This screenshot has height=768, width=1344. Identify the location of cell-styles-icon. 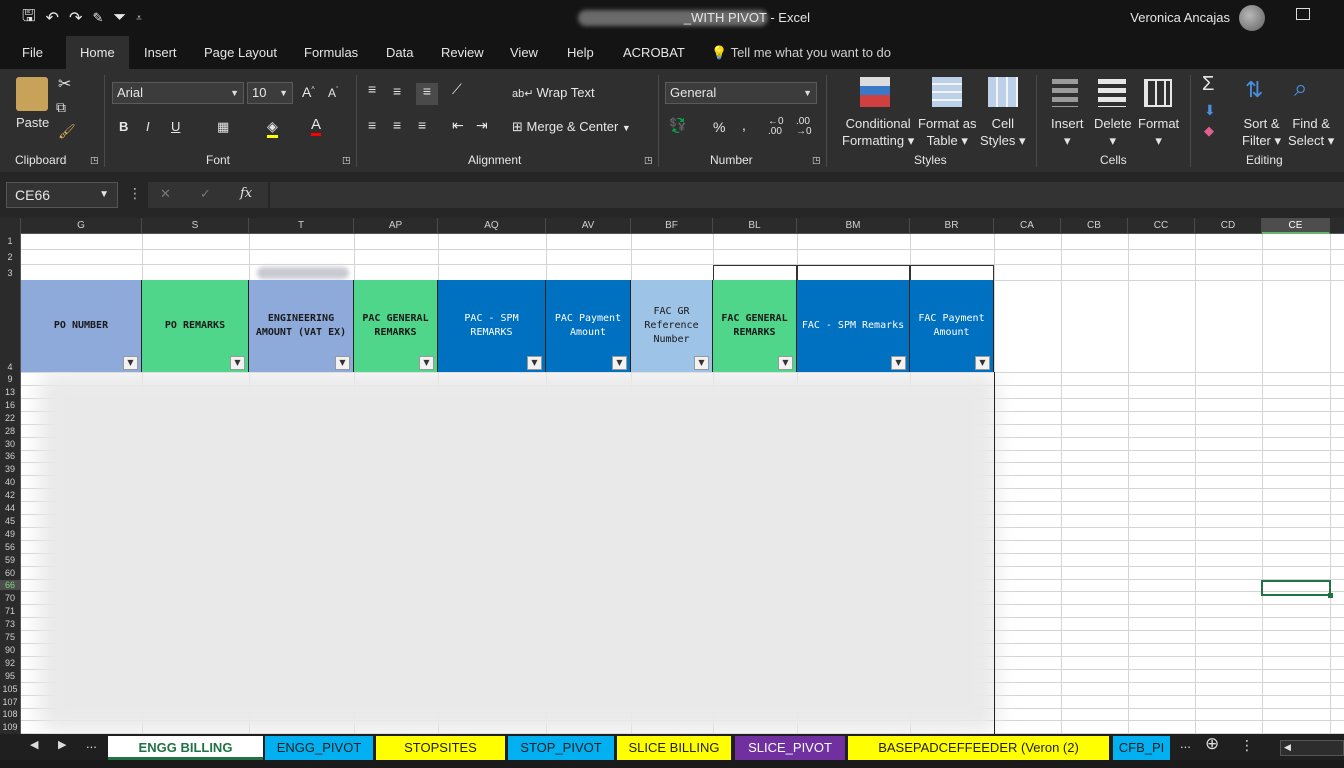
(1003, 92).